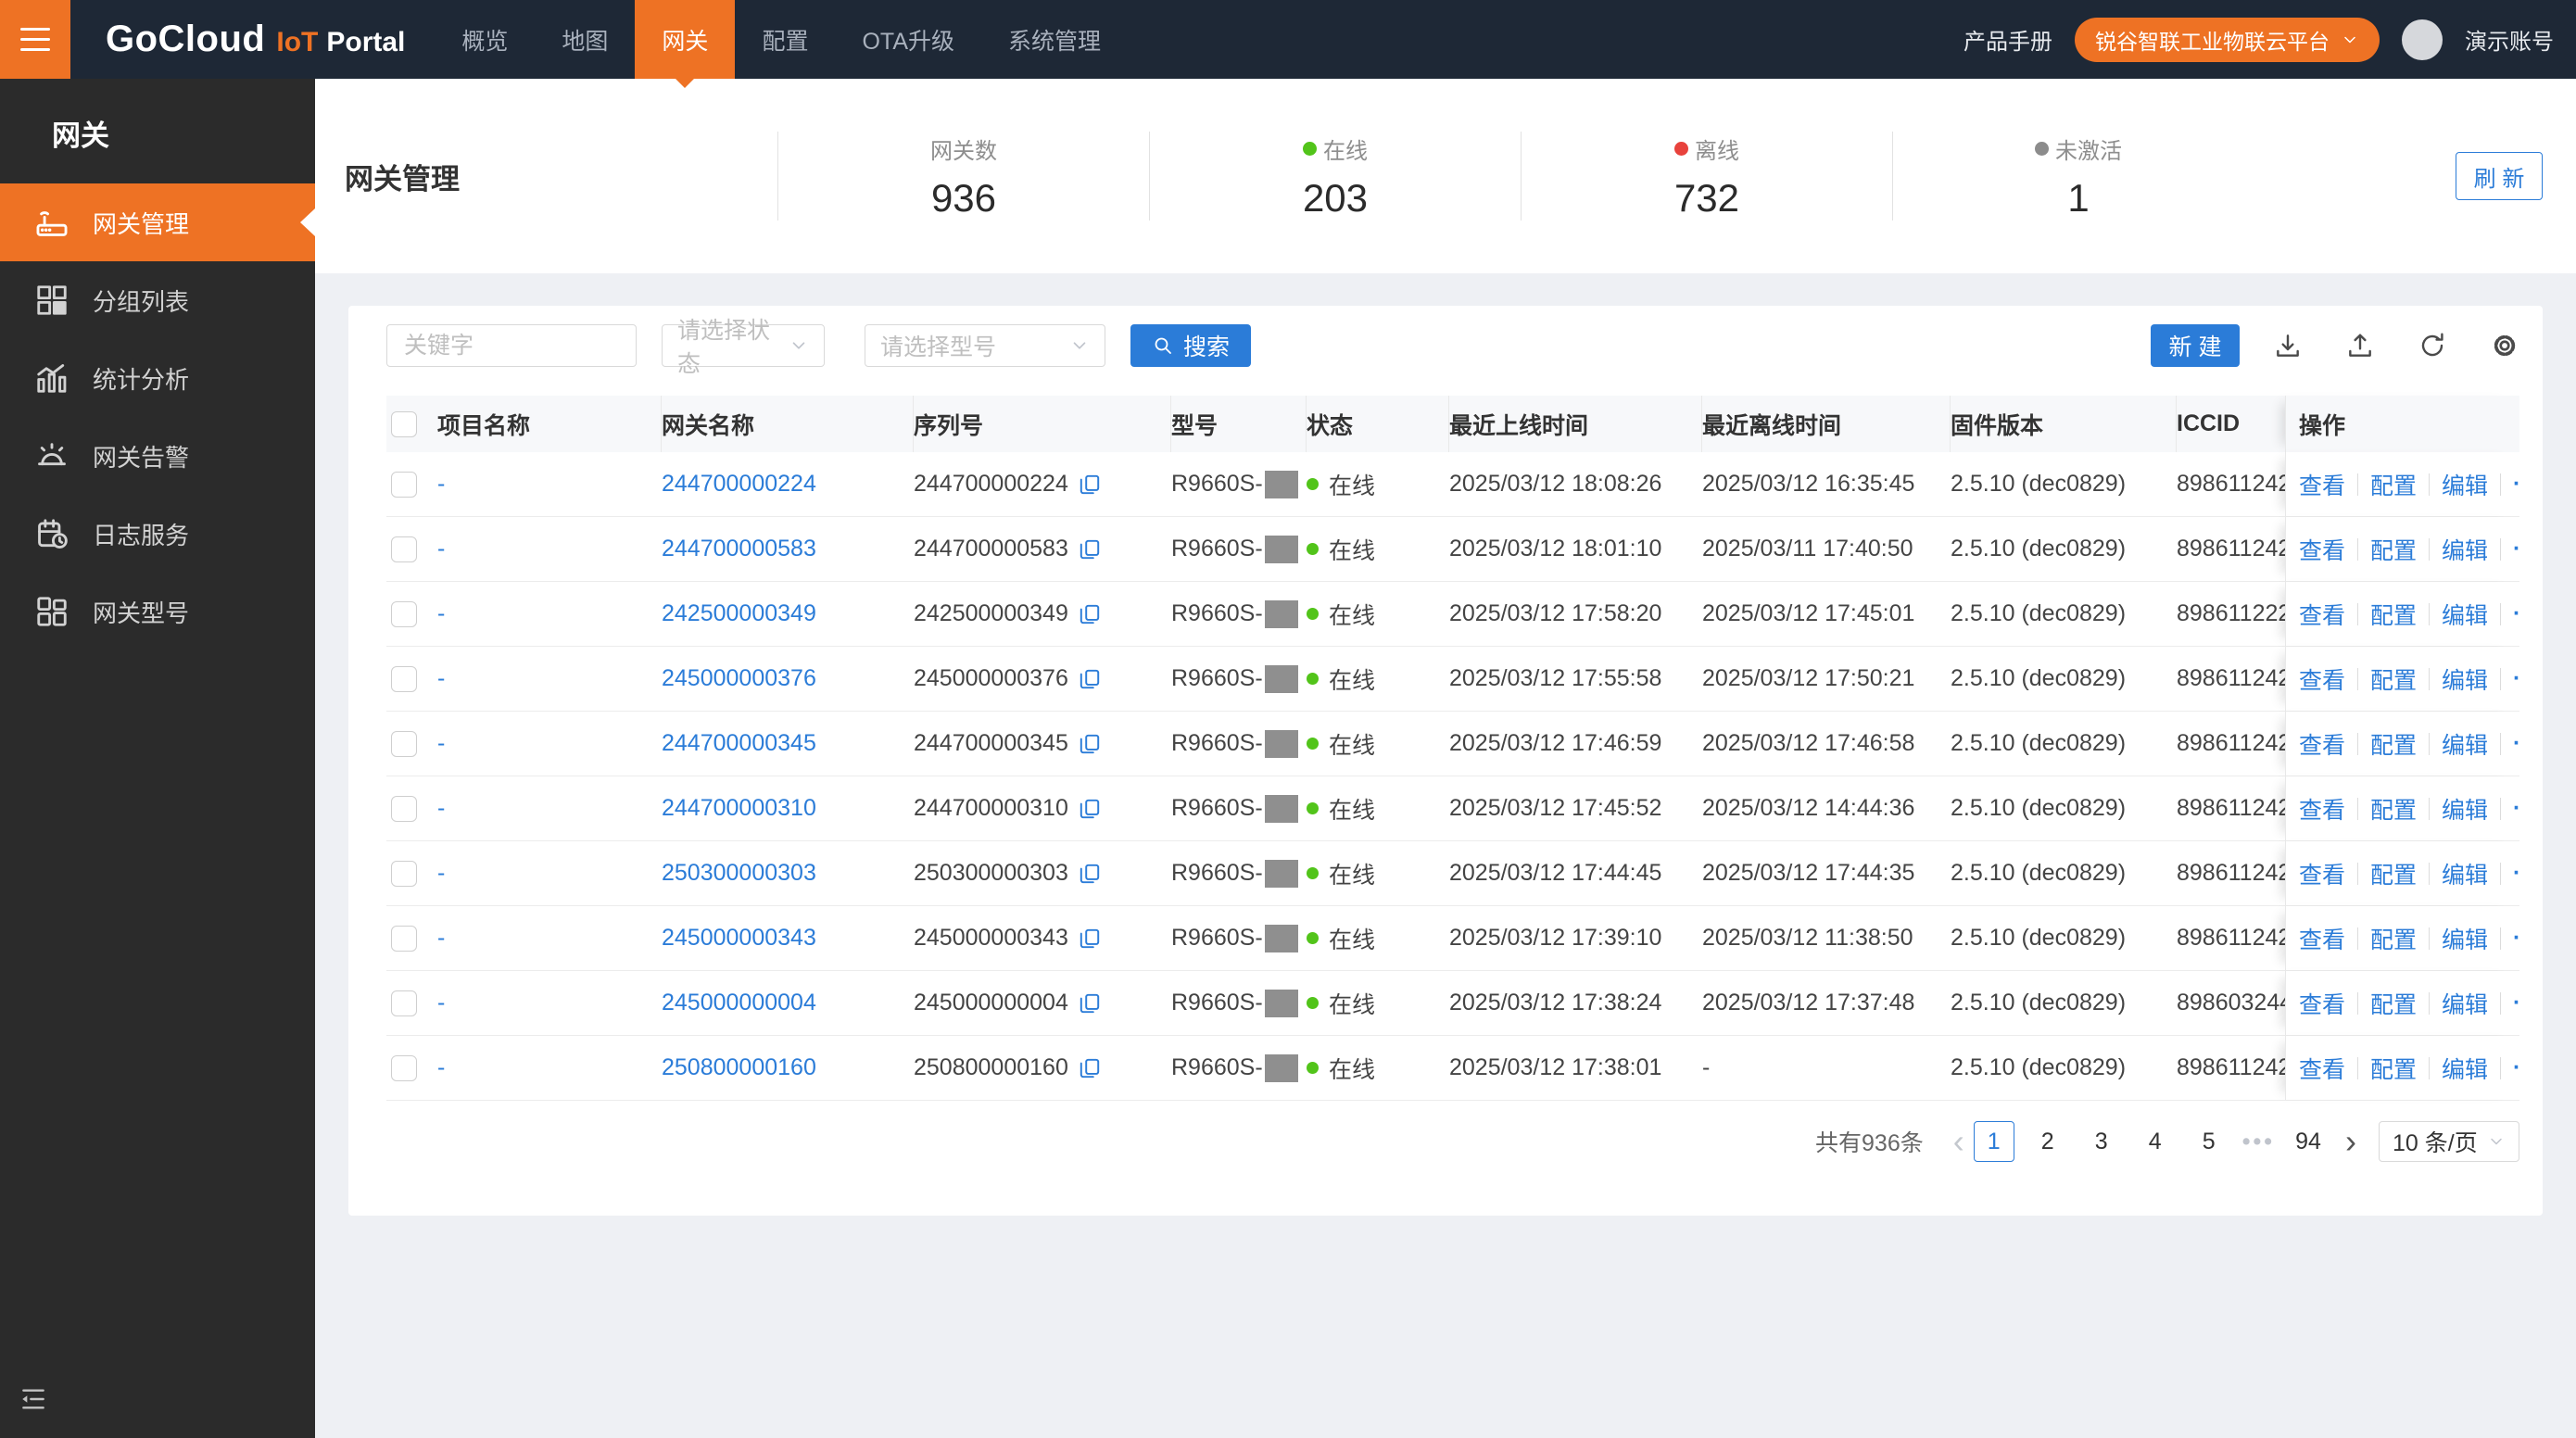  What do you see at coordinates (2155, 1141) in the screenshot?
I see `page-button: 4` at bounding box center [2155, 1141].